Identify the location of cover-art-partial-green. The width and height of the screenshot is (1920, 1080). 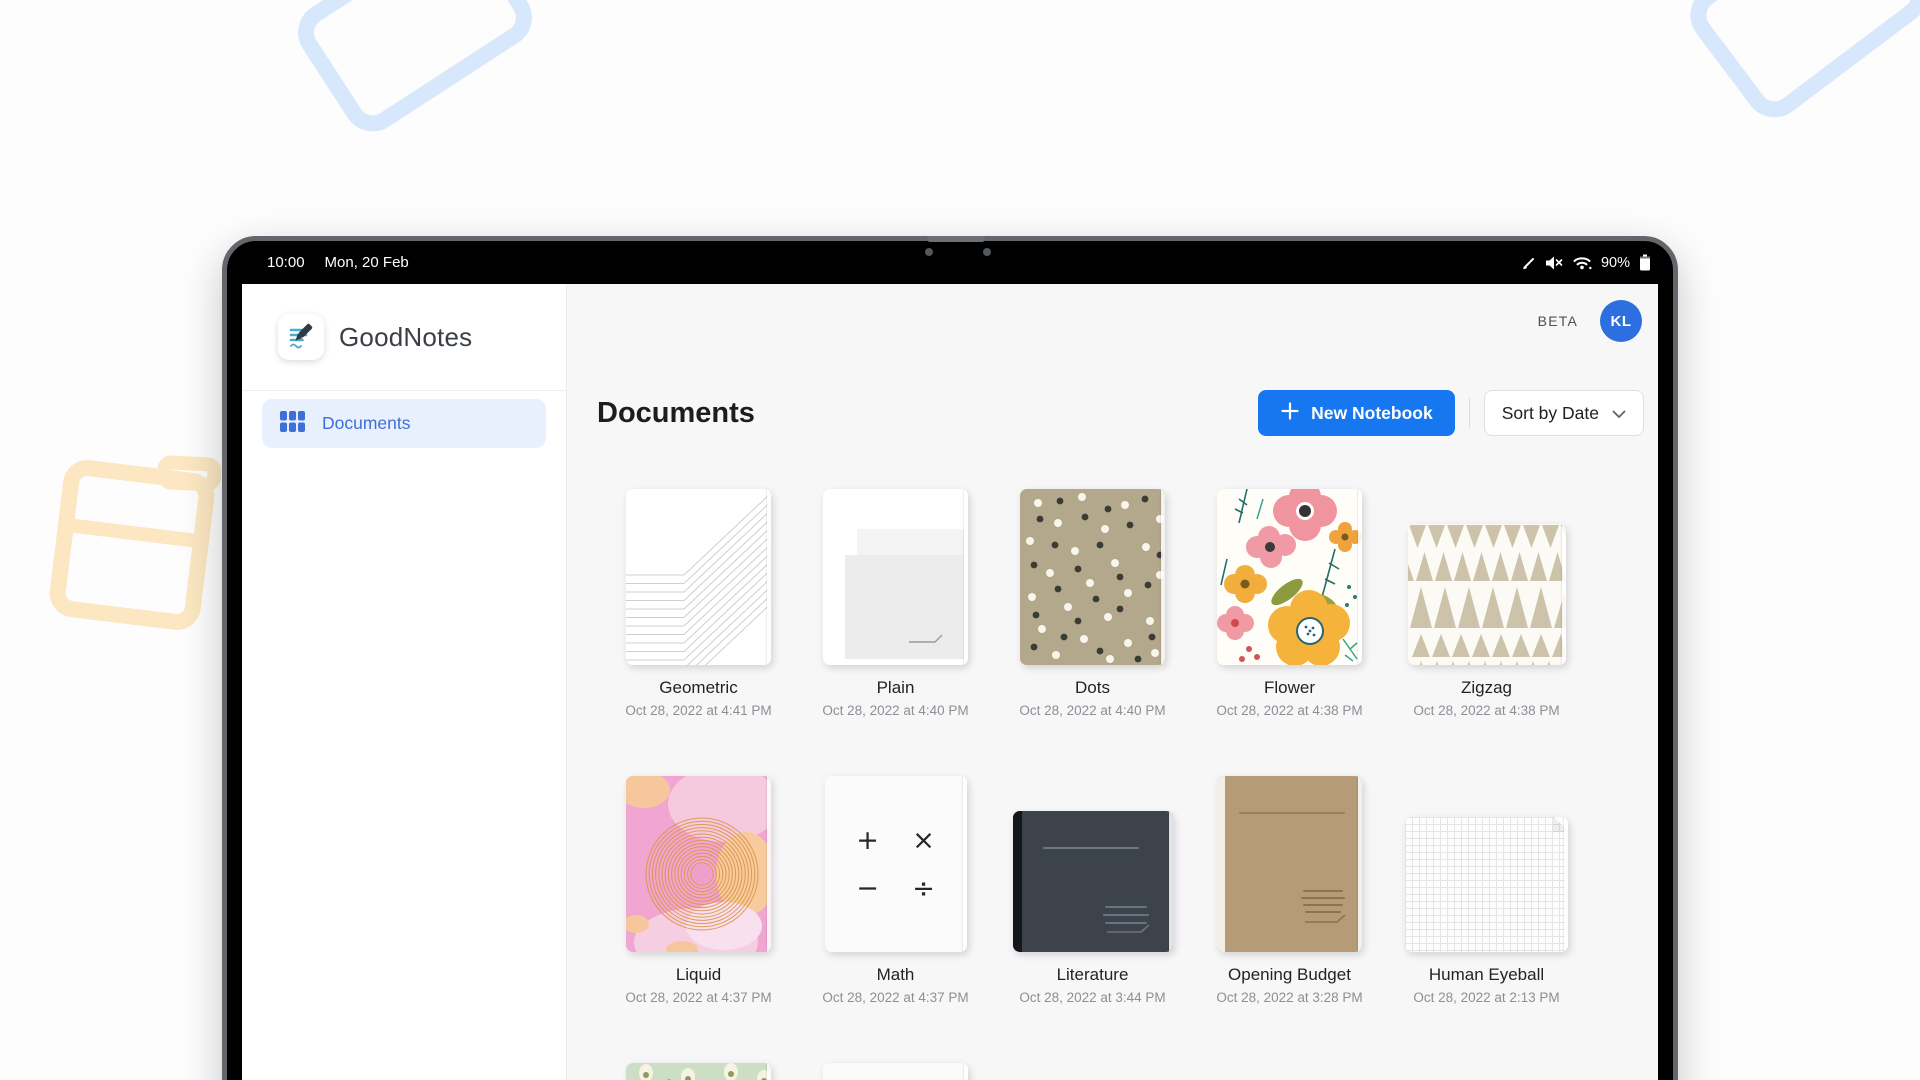
(698, 1071).